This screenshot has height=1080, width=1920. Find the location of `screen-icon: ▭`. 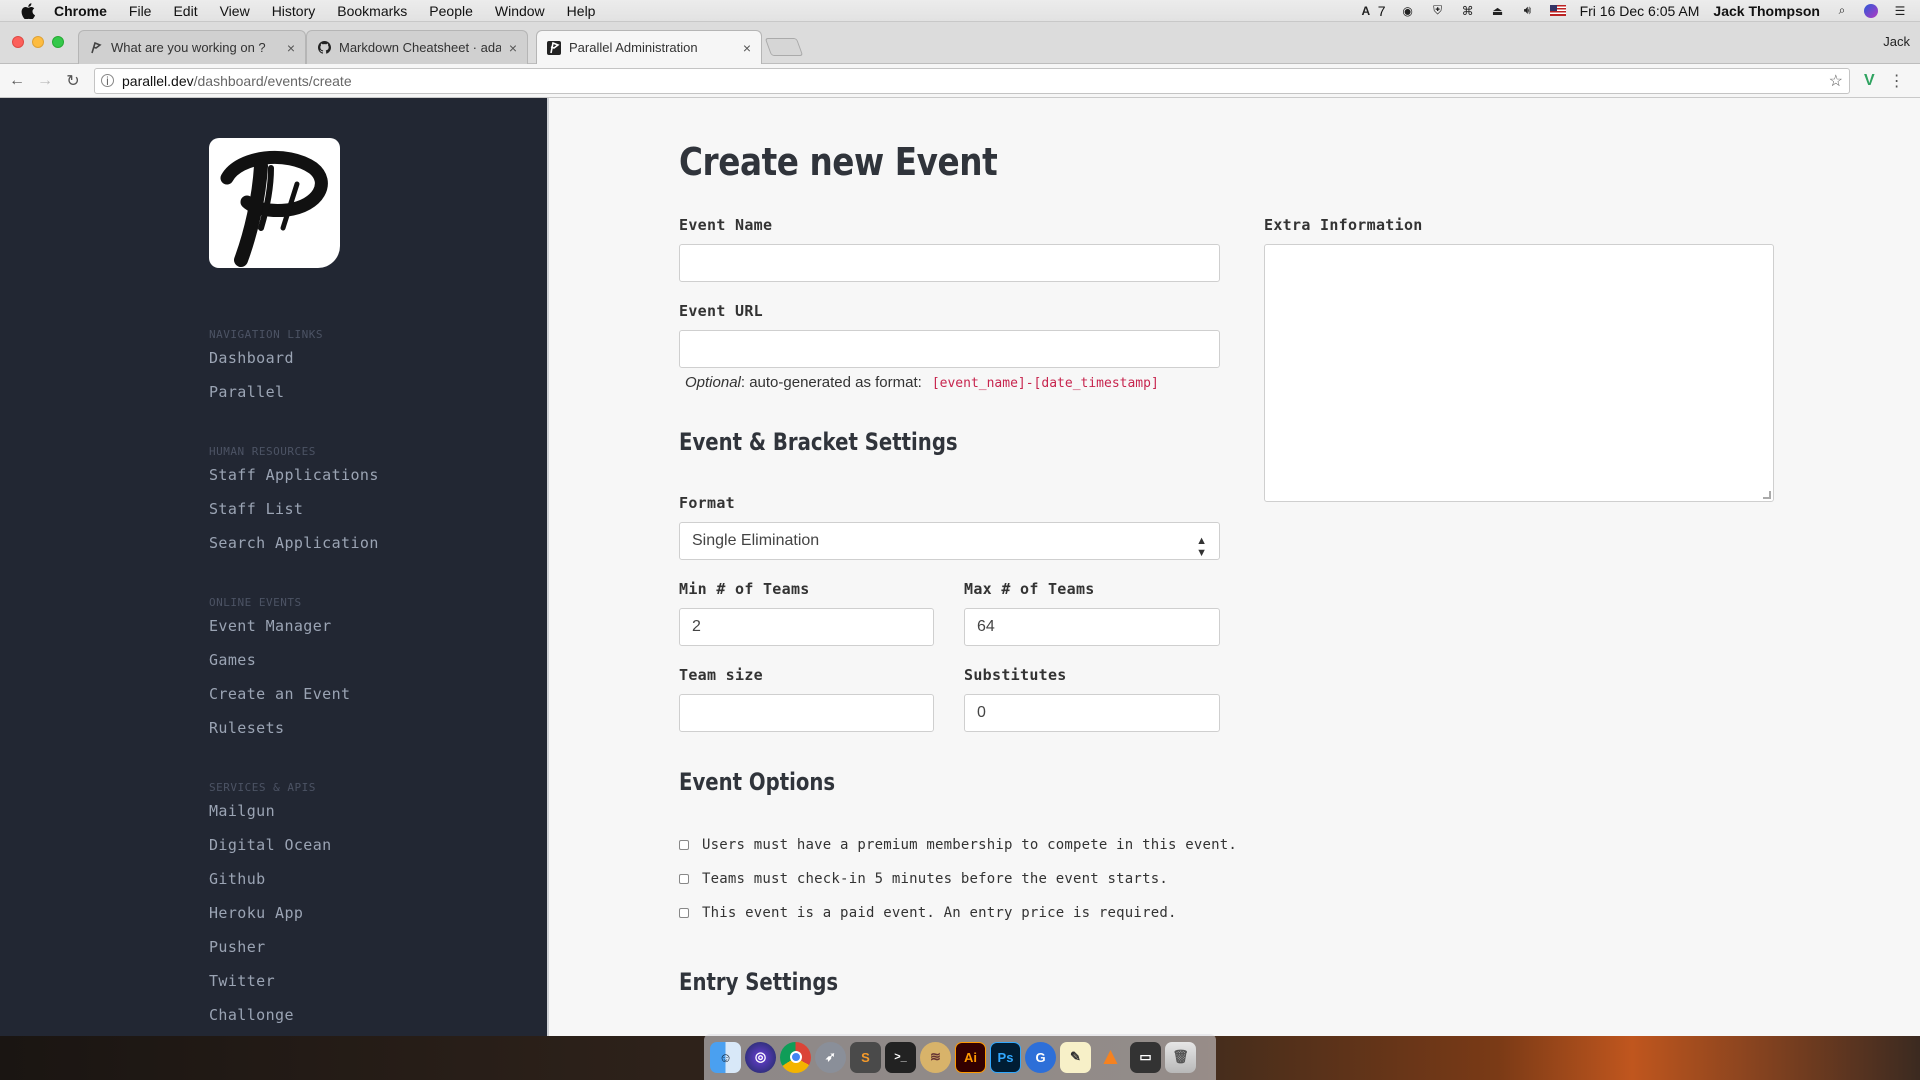

screen-icon: ▭ is located at coordinates (1145, 1057).